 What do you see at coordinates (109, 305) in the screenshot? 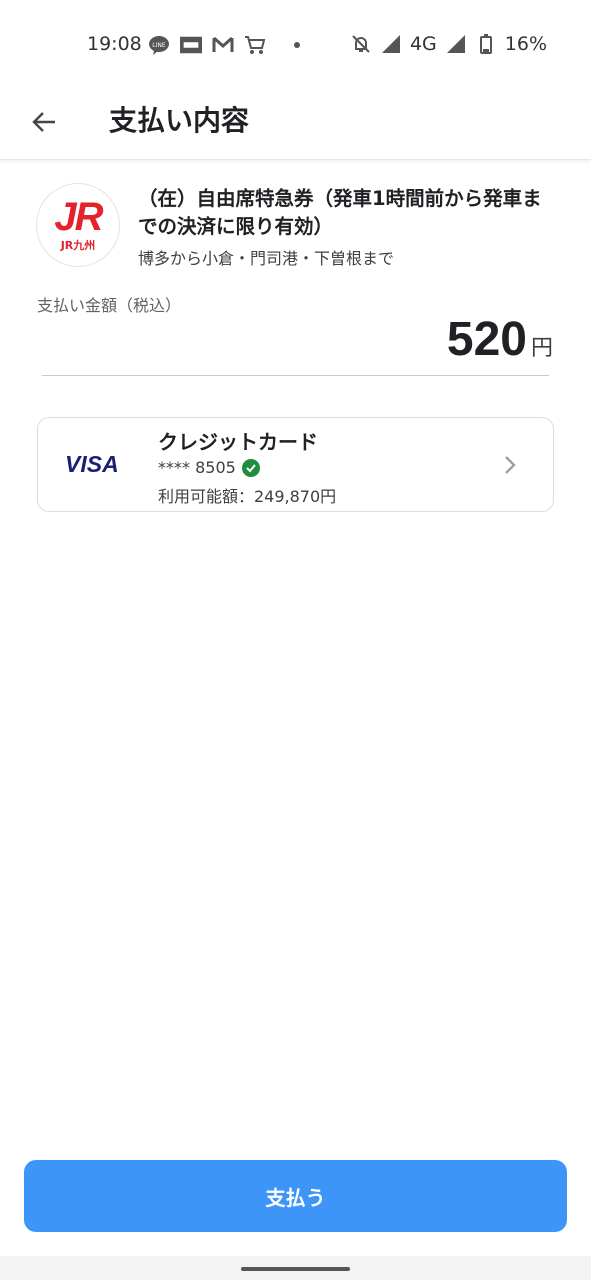
I see `amount-label: 支払い金額（税込）` at bounding box center [109, 305].